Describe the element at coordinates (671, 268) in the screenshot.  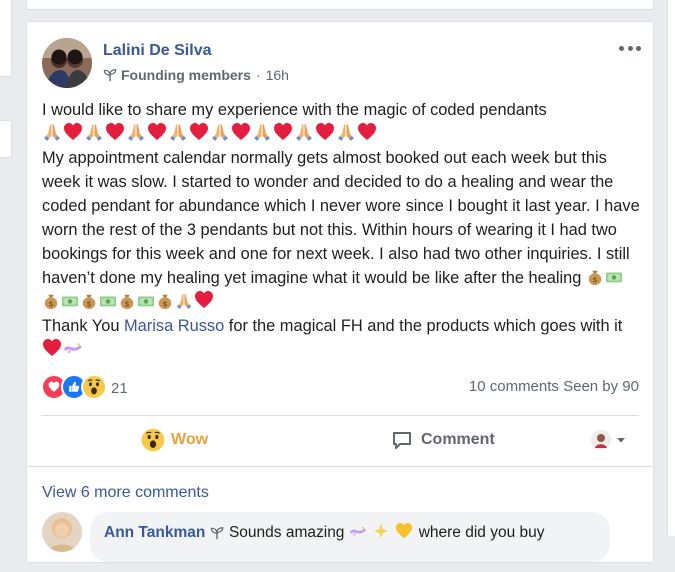
I see `right-column` at that location.